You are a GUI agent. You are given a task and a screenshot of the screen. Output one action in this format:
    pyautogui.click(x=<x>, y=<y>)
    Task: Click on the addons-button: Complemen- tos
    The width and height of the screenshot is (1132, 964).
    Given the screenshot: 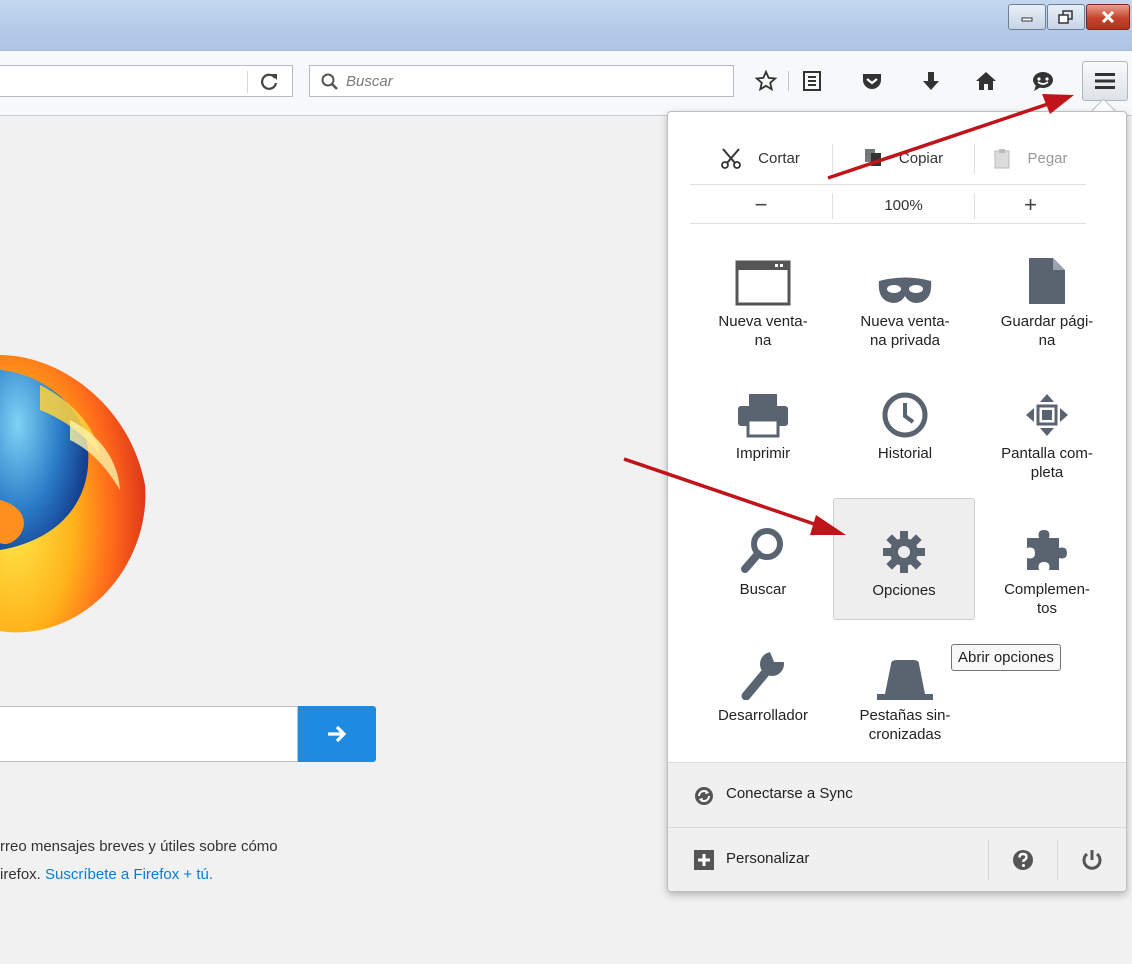 What is the action you would take?
    pyautogui.click(x=1047, y=559)
    